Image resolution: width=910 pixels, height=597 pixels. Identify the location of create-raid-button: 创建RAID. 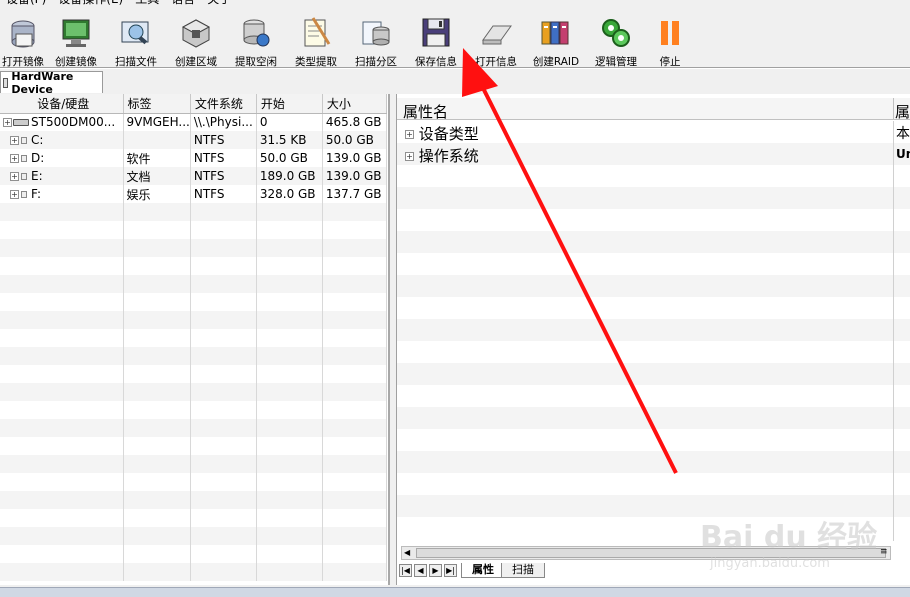
(556, 38).